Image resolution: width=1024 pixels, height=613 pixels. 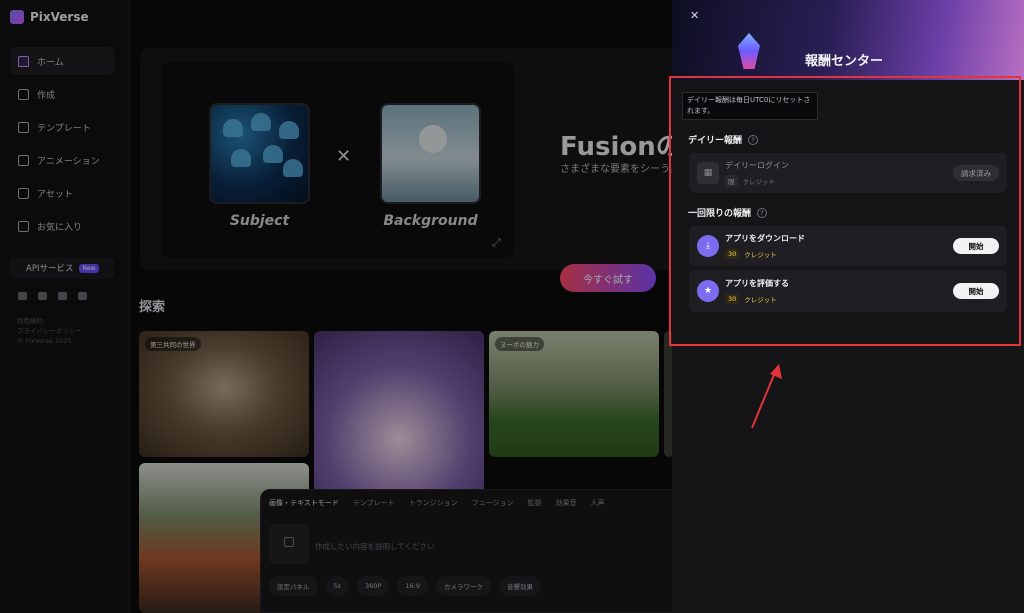 I want to click on sidebar-item-favorites: お気に入り, so click(x=62, y=226).